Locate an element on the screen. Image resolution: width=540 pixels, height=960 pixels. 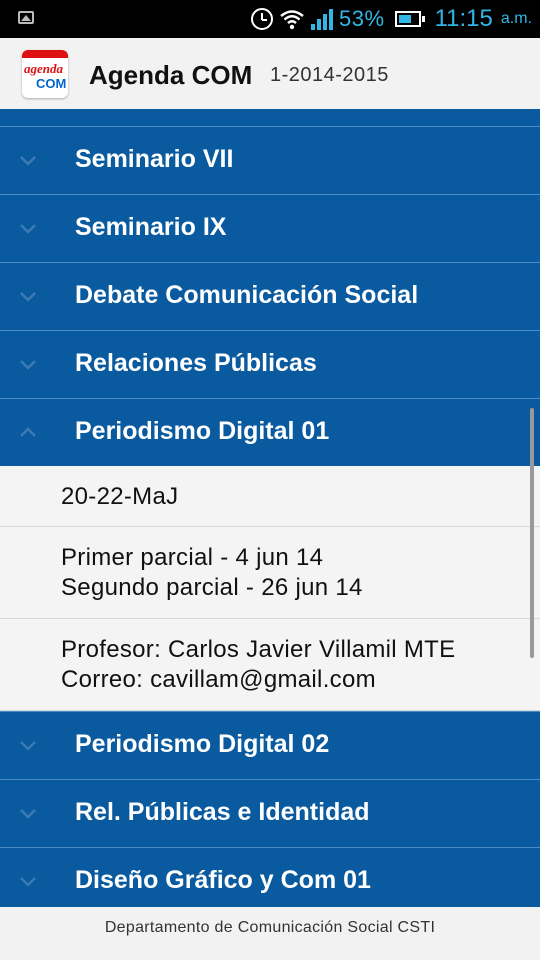
course-header-expanded: Periodismo Digital 01 is located at coordinates (270, 432).